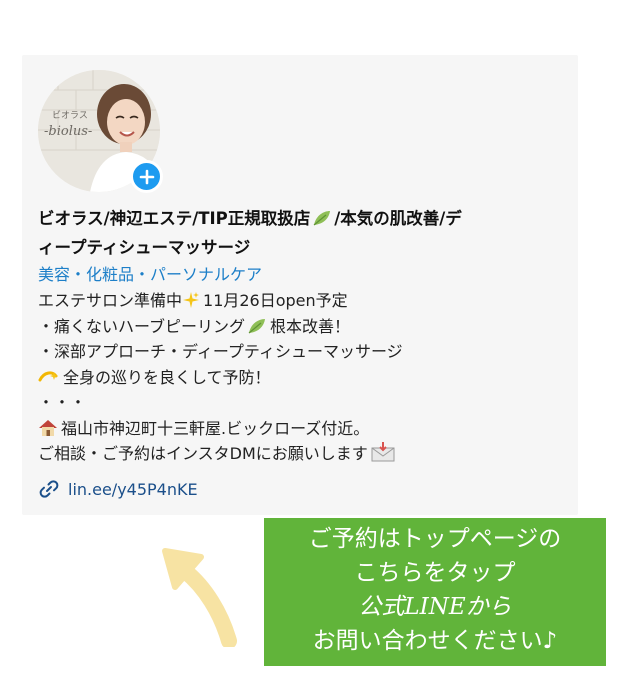 This screenshot has height=700, width=630. What do you see at coordinates (142, 326) in the screenshot?
I see `bio-line-2-prefix: ・痛くないハーブピーリング` at bounding box center [142, 326].